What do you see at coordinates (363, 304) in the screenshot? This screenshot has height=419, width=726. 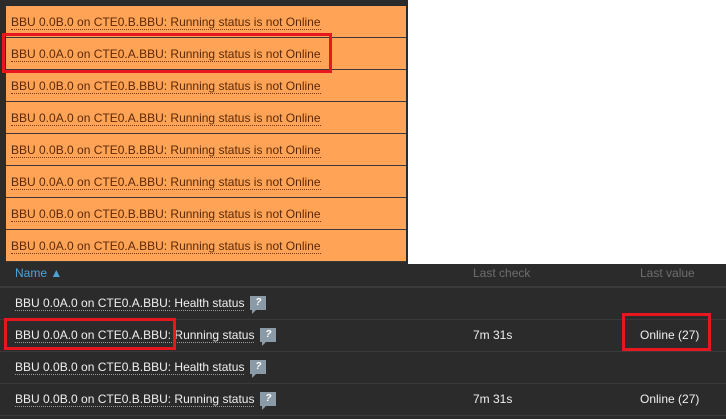 I see `table-row: BBU 0.0A.0 on CTE0.A.BBU: Health status?` at bounding box center [363, 304].